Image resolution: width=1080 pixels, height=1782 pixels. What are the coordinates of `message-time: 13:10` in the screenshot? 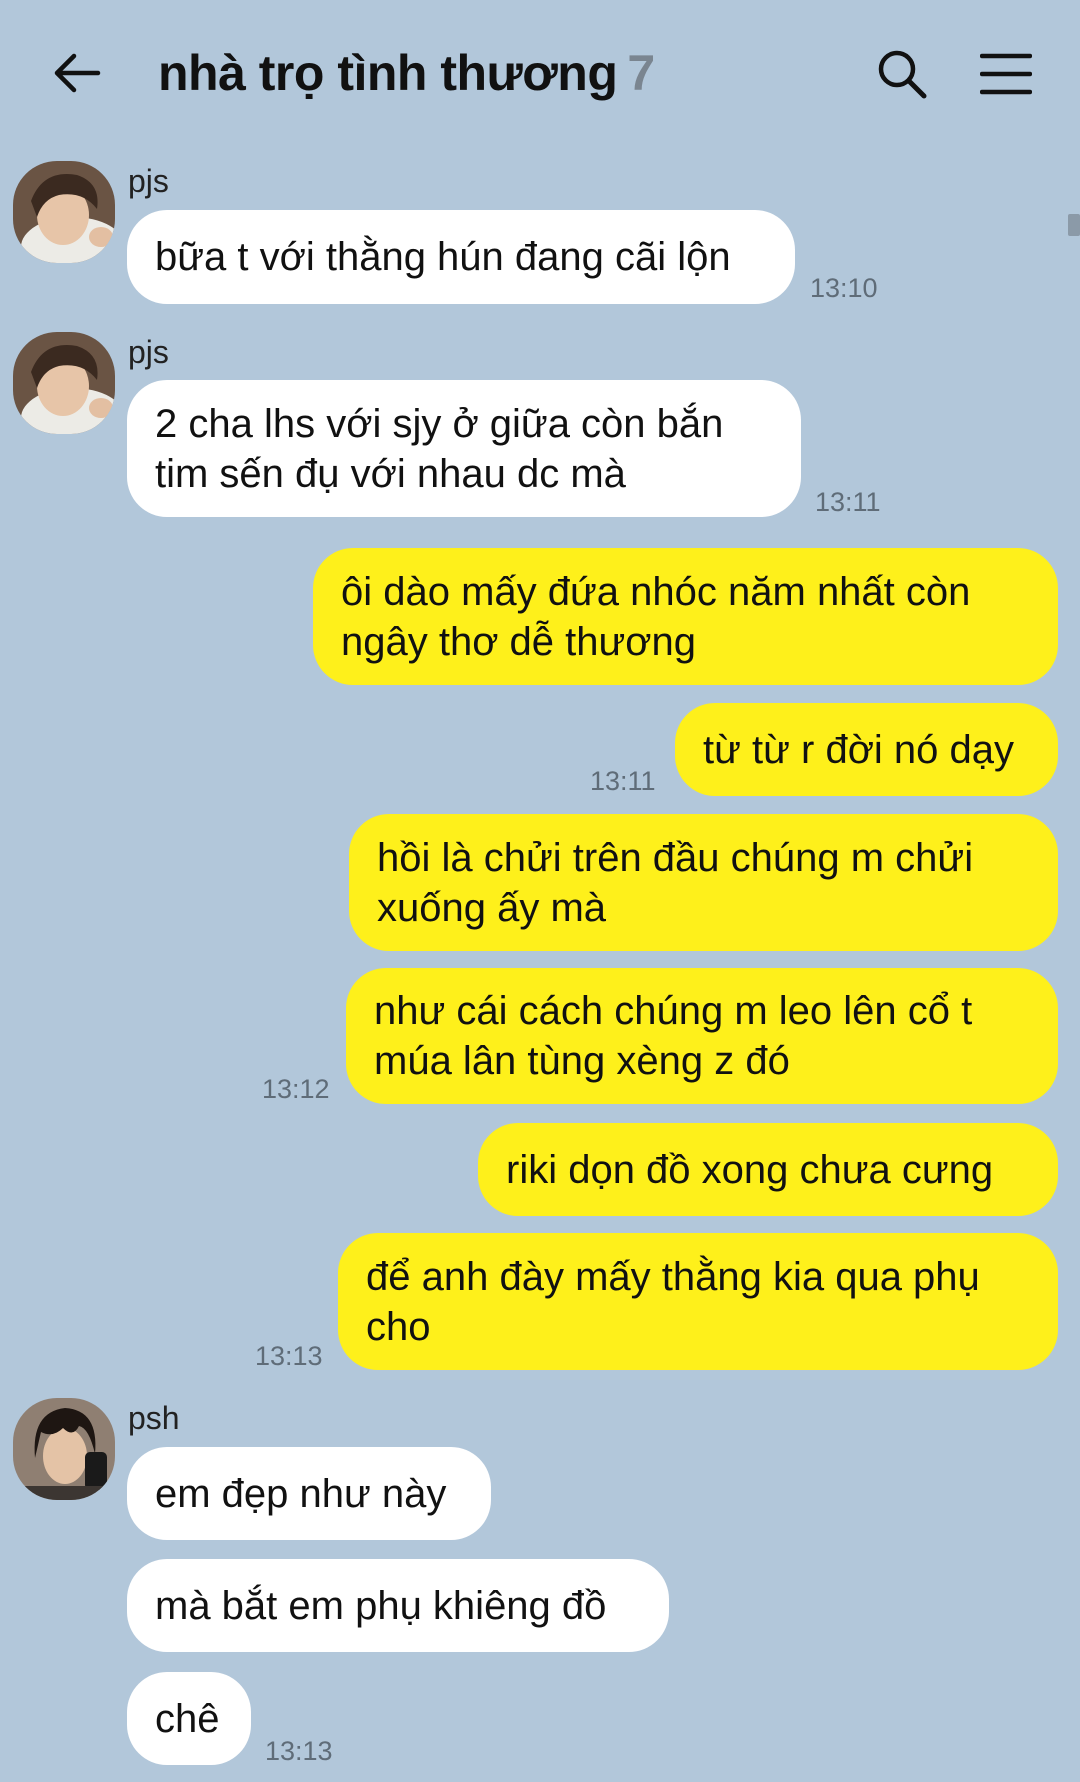 It's located at (844, 288).